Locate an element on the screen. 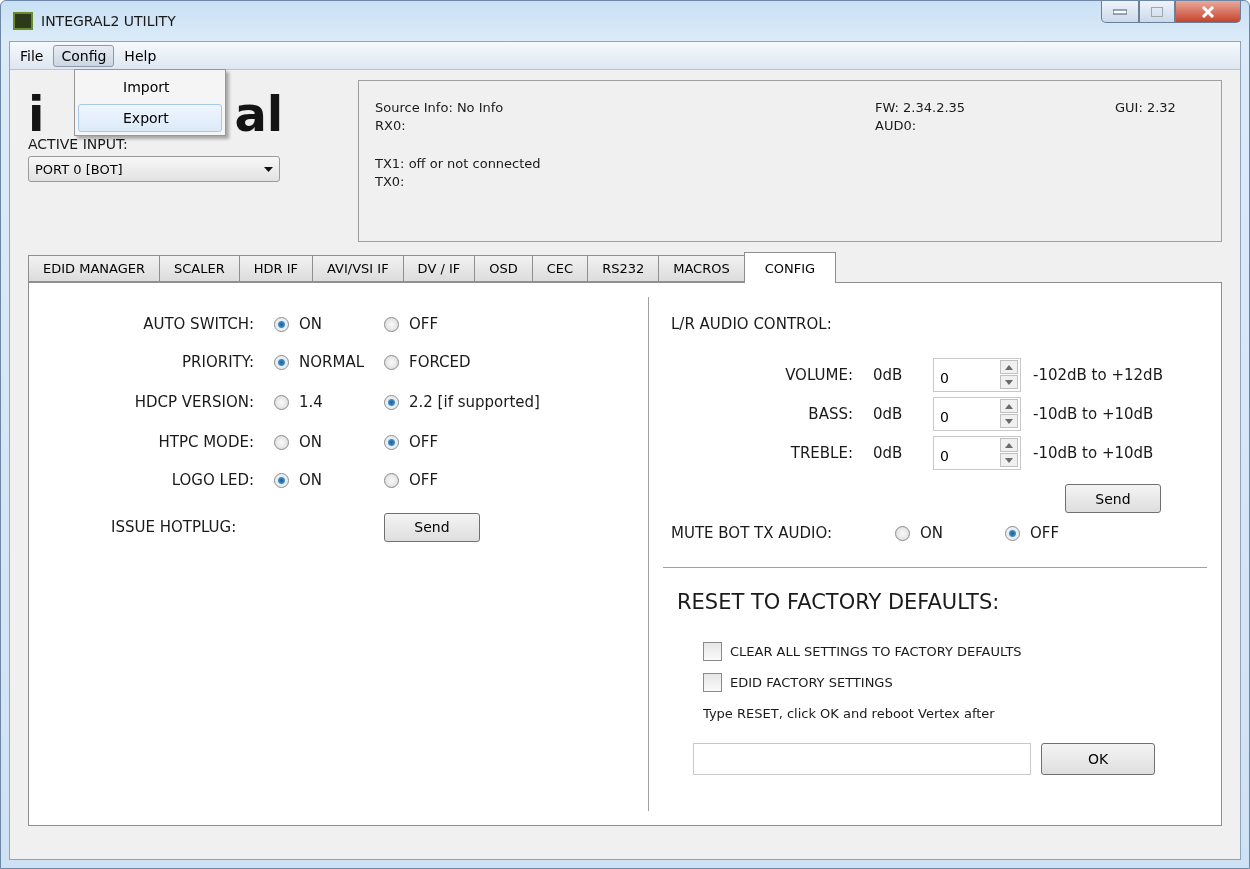 The image size is (1250, 869). radio-option: NORMAL is located at coordinates (329, 362).